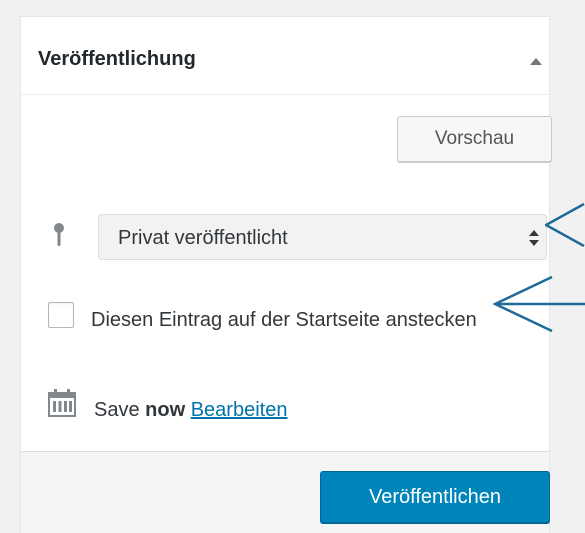 The image size is (585, 533). Describe the element at coordinates (62, 405) in the screenshot. I see `calendar-icon` at that location.